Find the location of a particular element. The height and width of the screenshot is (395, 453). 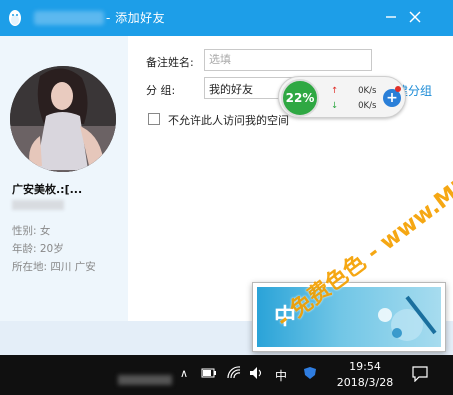

download-arrow-icon: ↓ is located at coordinates (335, 106).